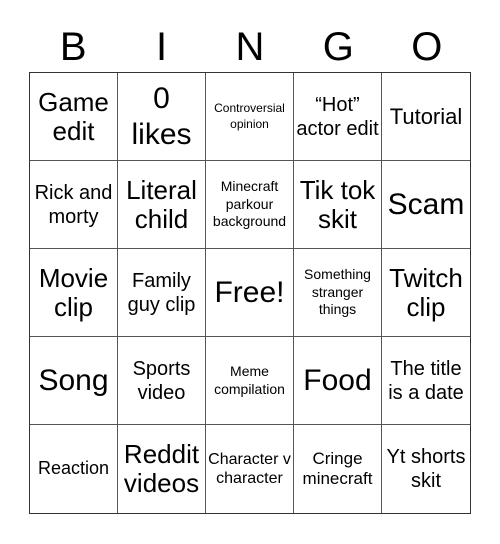  What do you see at coordinates (250, 205) in the screenshot?
I see `bingo-cell: Minecraft parkour background` at bounding box center [250, 205].